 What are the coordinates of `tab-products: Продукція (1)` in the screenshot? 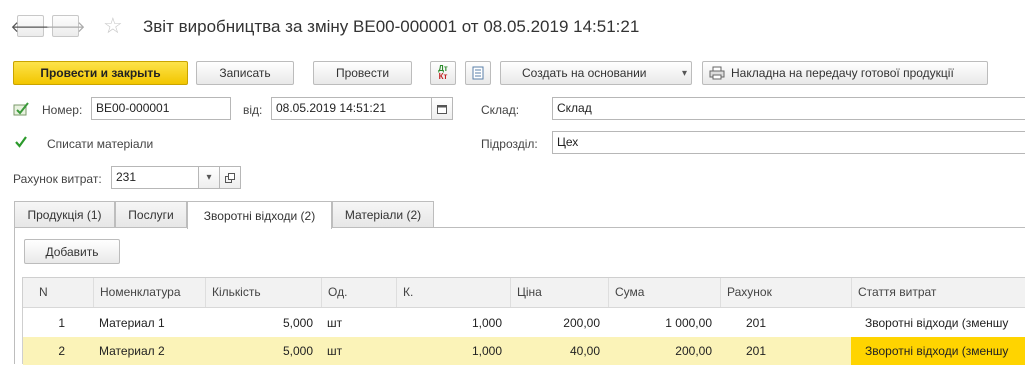 It's located at (64, 214).